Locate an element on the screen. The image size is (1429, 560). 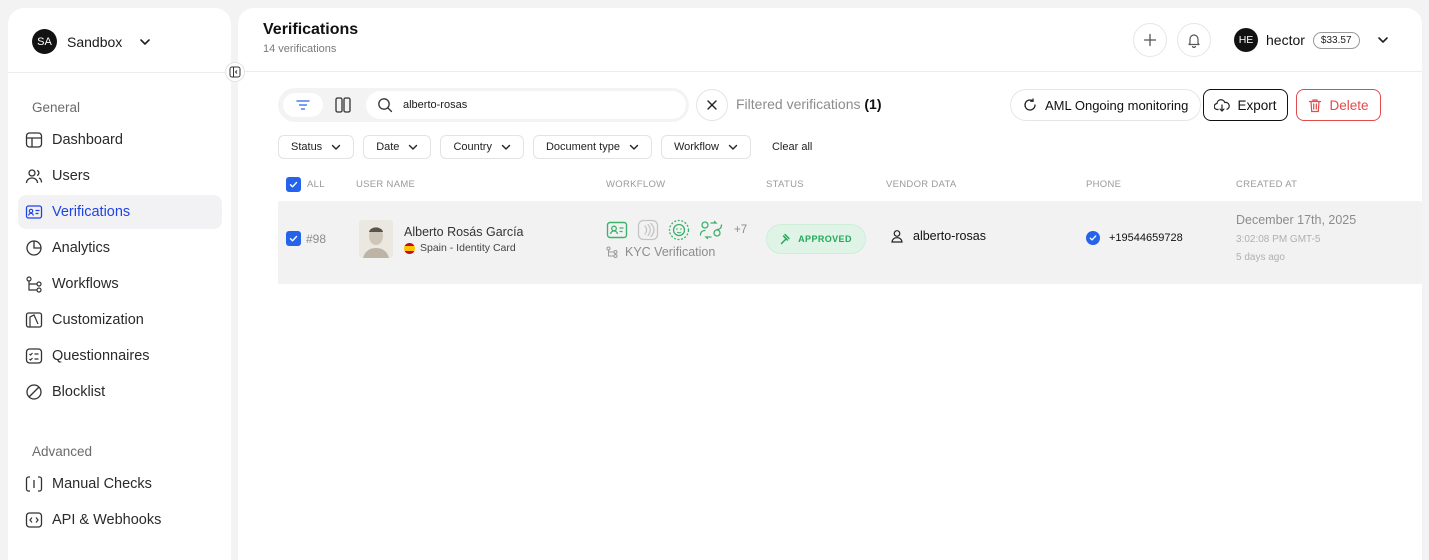
workflow-steps is located at coordinates (664, 230).